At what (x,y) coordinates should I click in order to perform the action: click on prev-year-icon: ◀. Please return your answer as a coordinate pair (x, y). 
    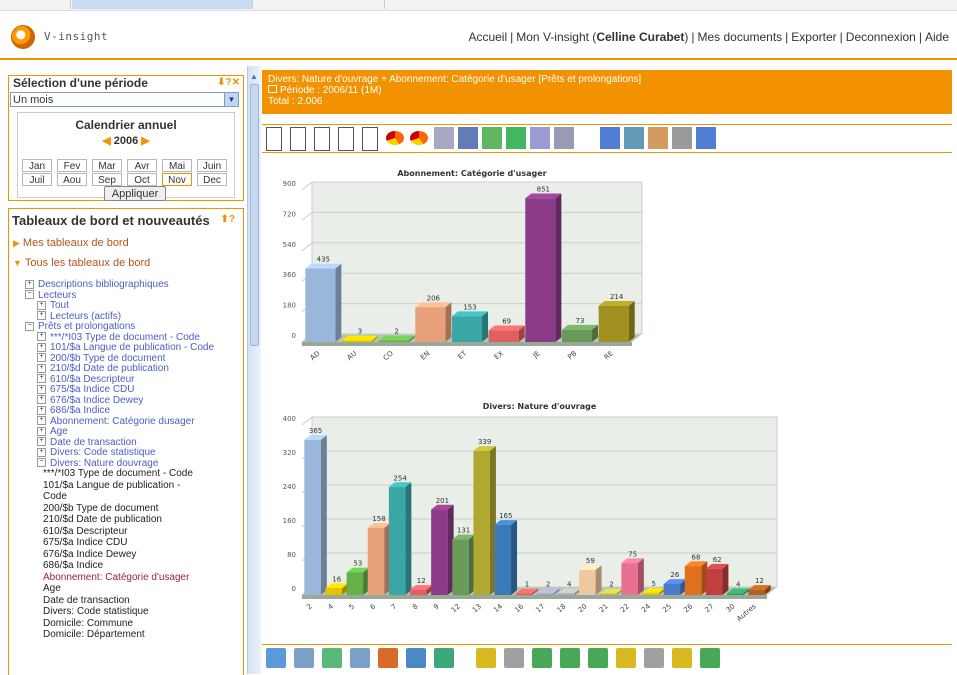
    Looking at the image, I should click on (106, 141).